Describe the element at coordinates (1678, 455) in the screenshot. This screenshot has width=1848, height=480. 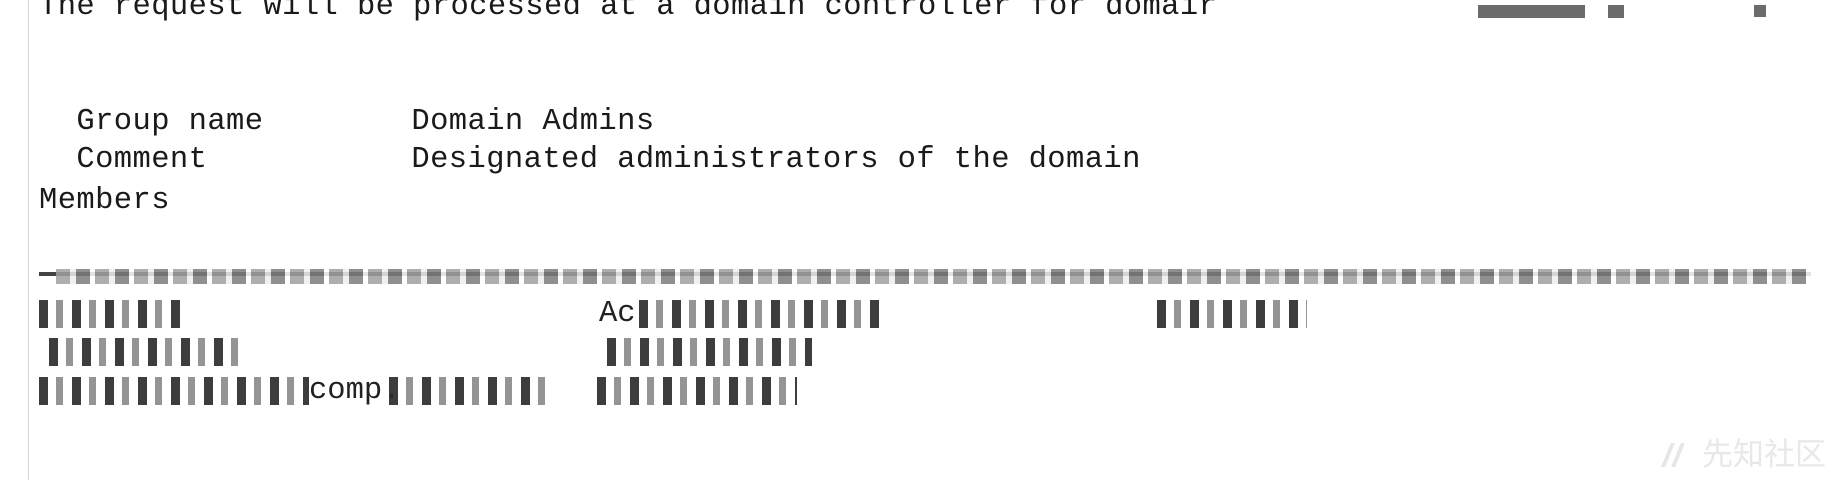
I see `watermark-logo-icon` at that location.